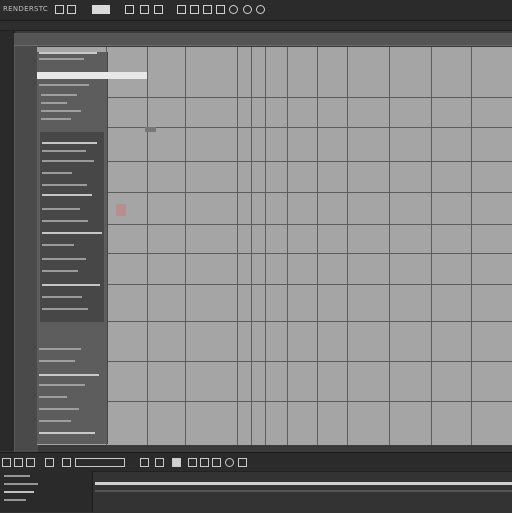 The image size is (512, 513). I want to click on timeline-track, so click(303, 483).